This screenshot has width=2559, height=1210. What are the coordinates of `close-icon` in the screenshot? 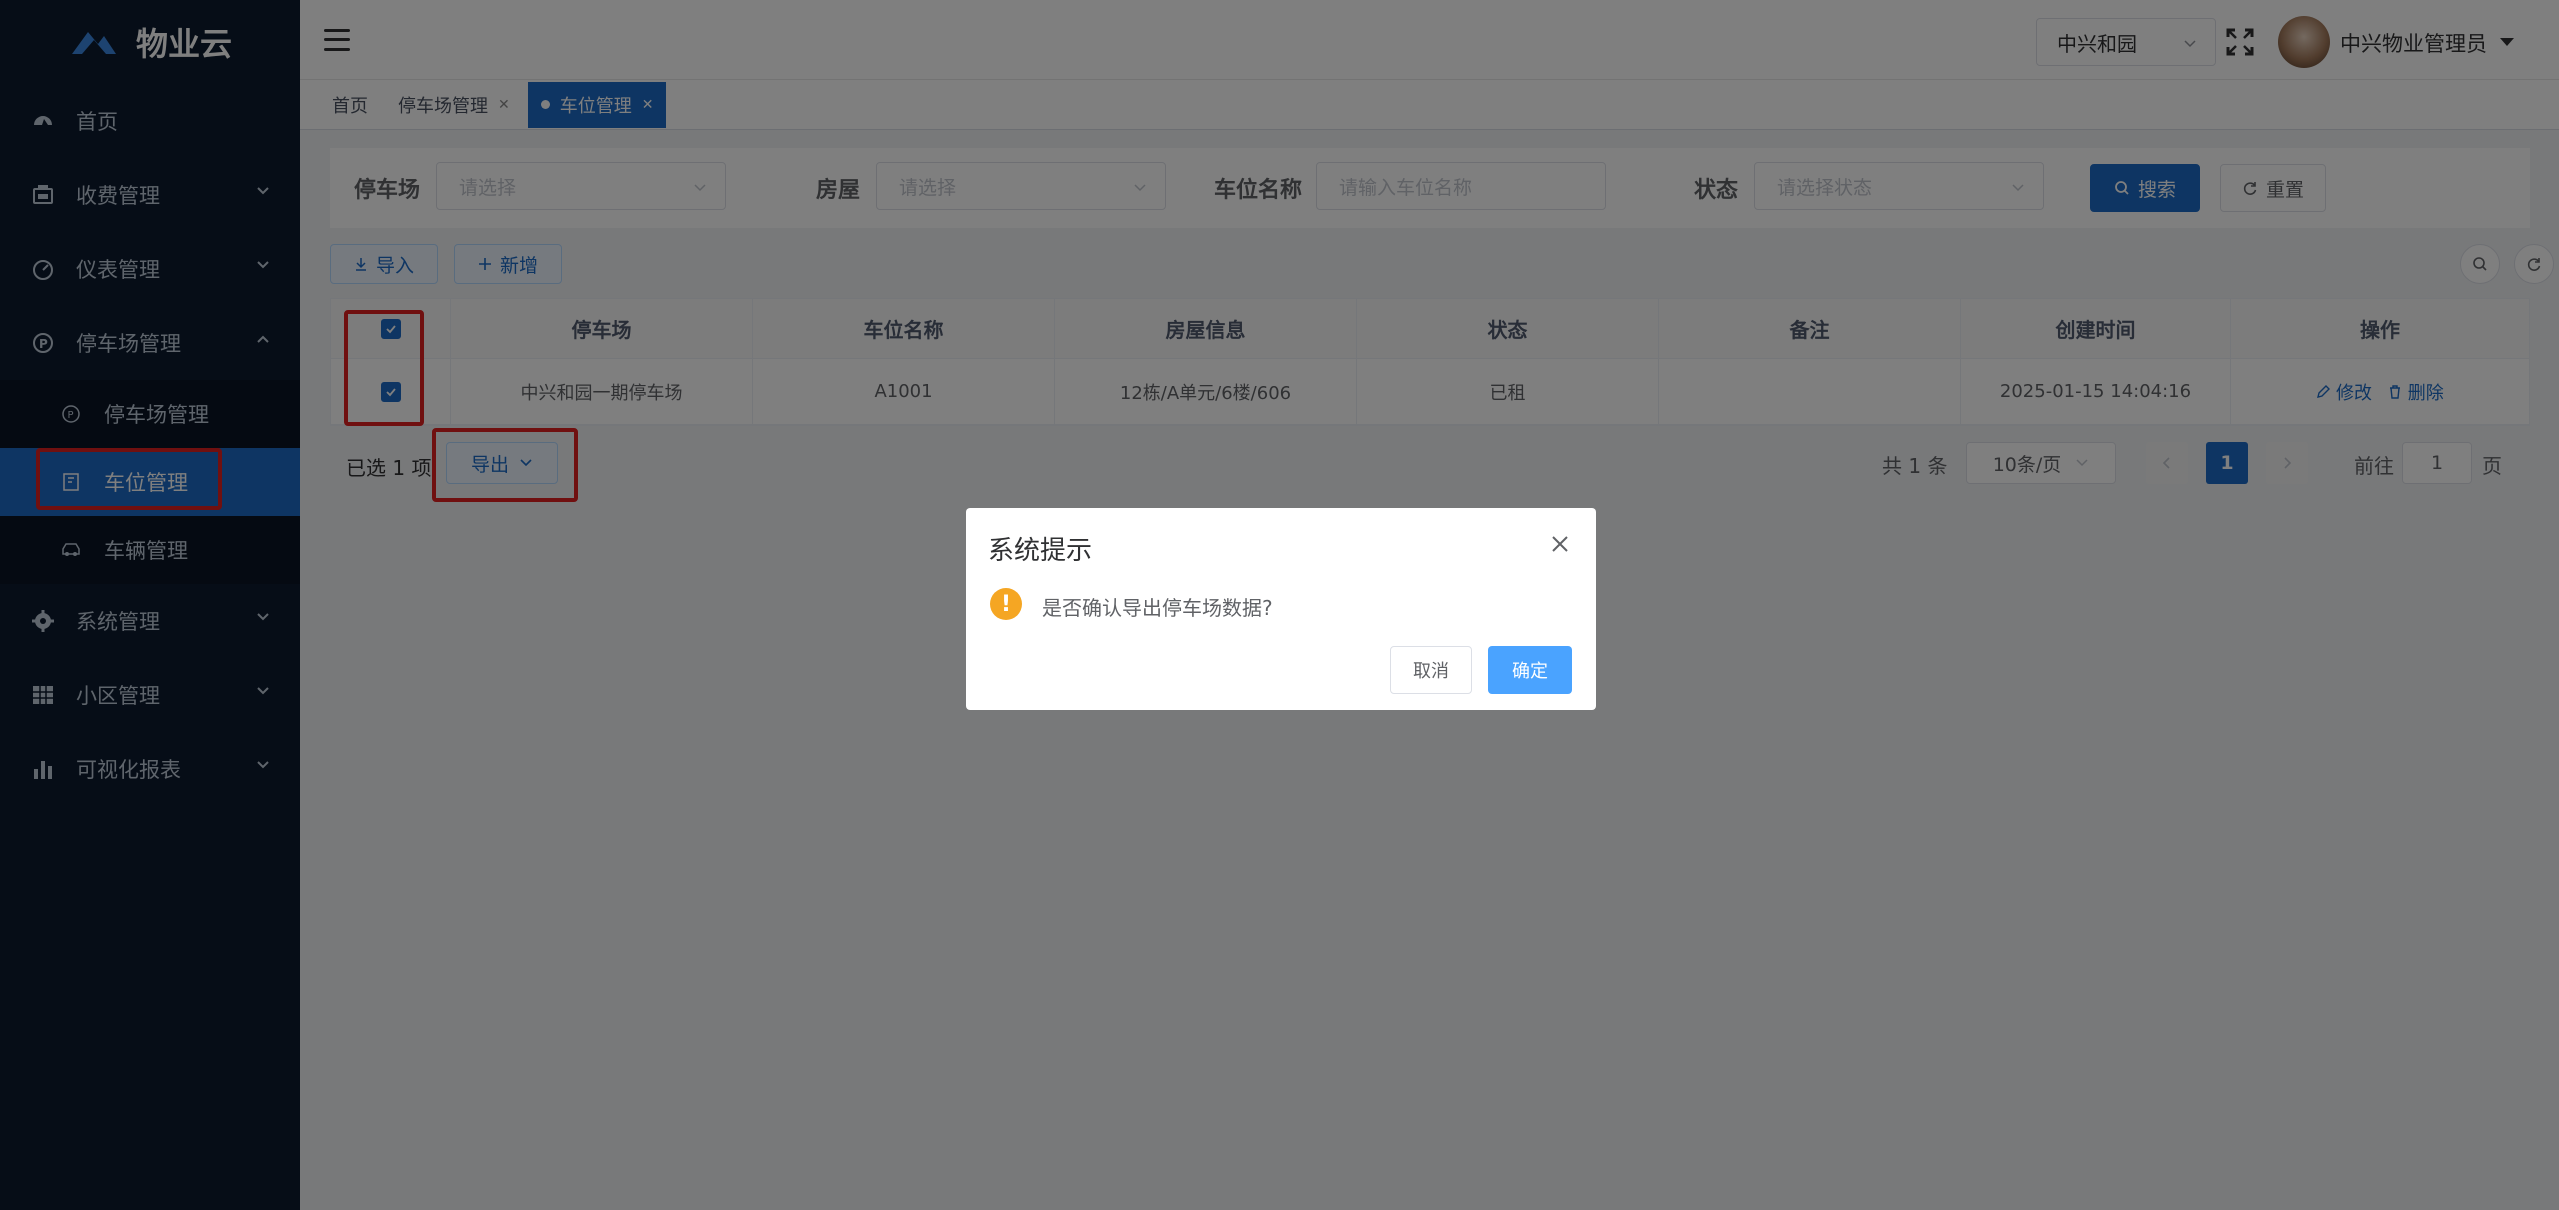 It's located at (1560, 544).